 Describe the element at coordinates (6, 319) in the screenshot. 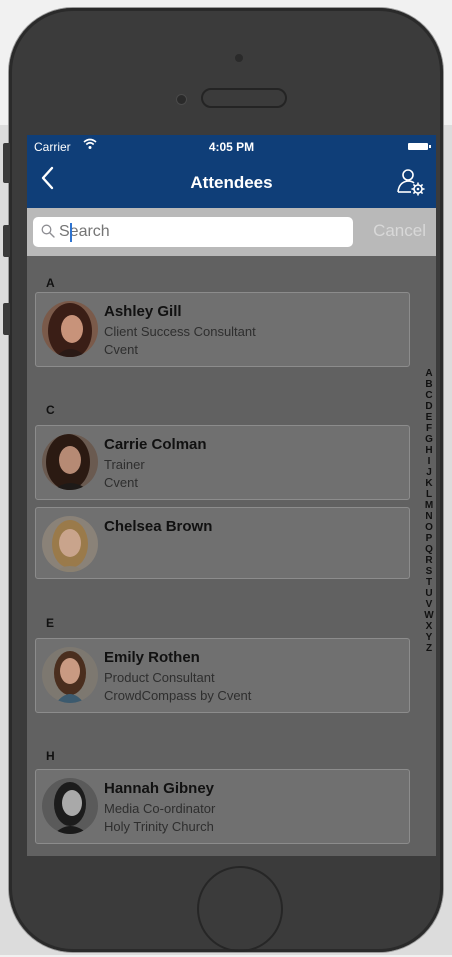

I see `volume-down-button` at that location.